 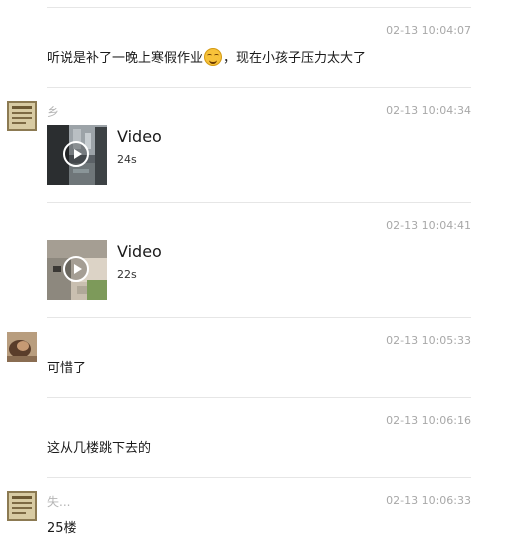 What do you see at coordinates (127, 159) in the screenshot?
I see `video-duration: 24s` at bounding box center [127, 159].